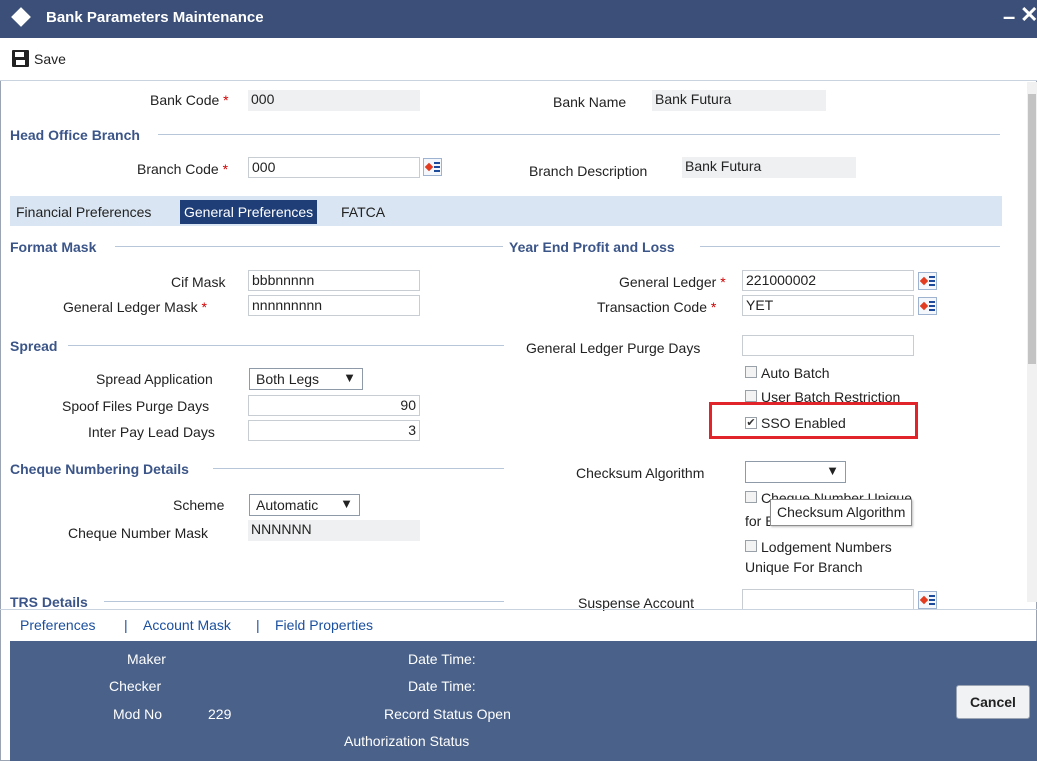  I want to click on cif-mask-input: bbbnnnnn, so click(334, 280).